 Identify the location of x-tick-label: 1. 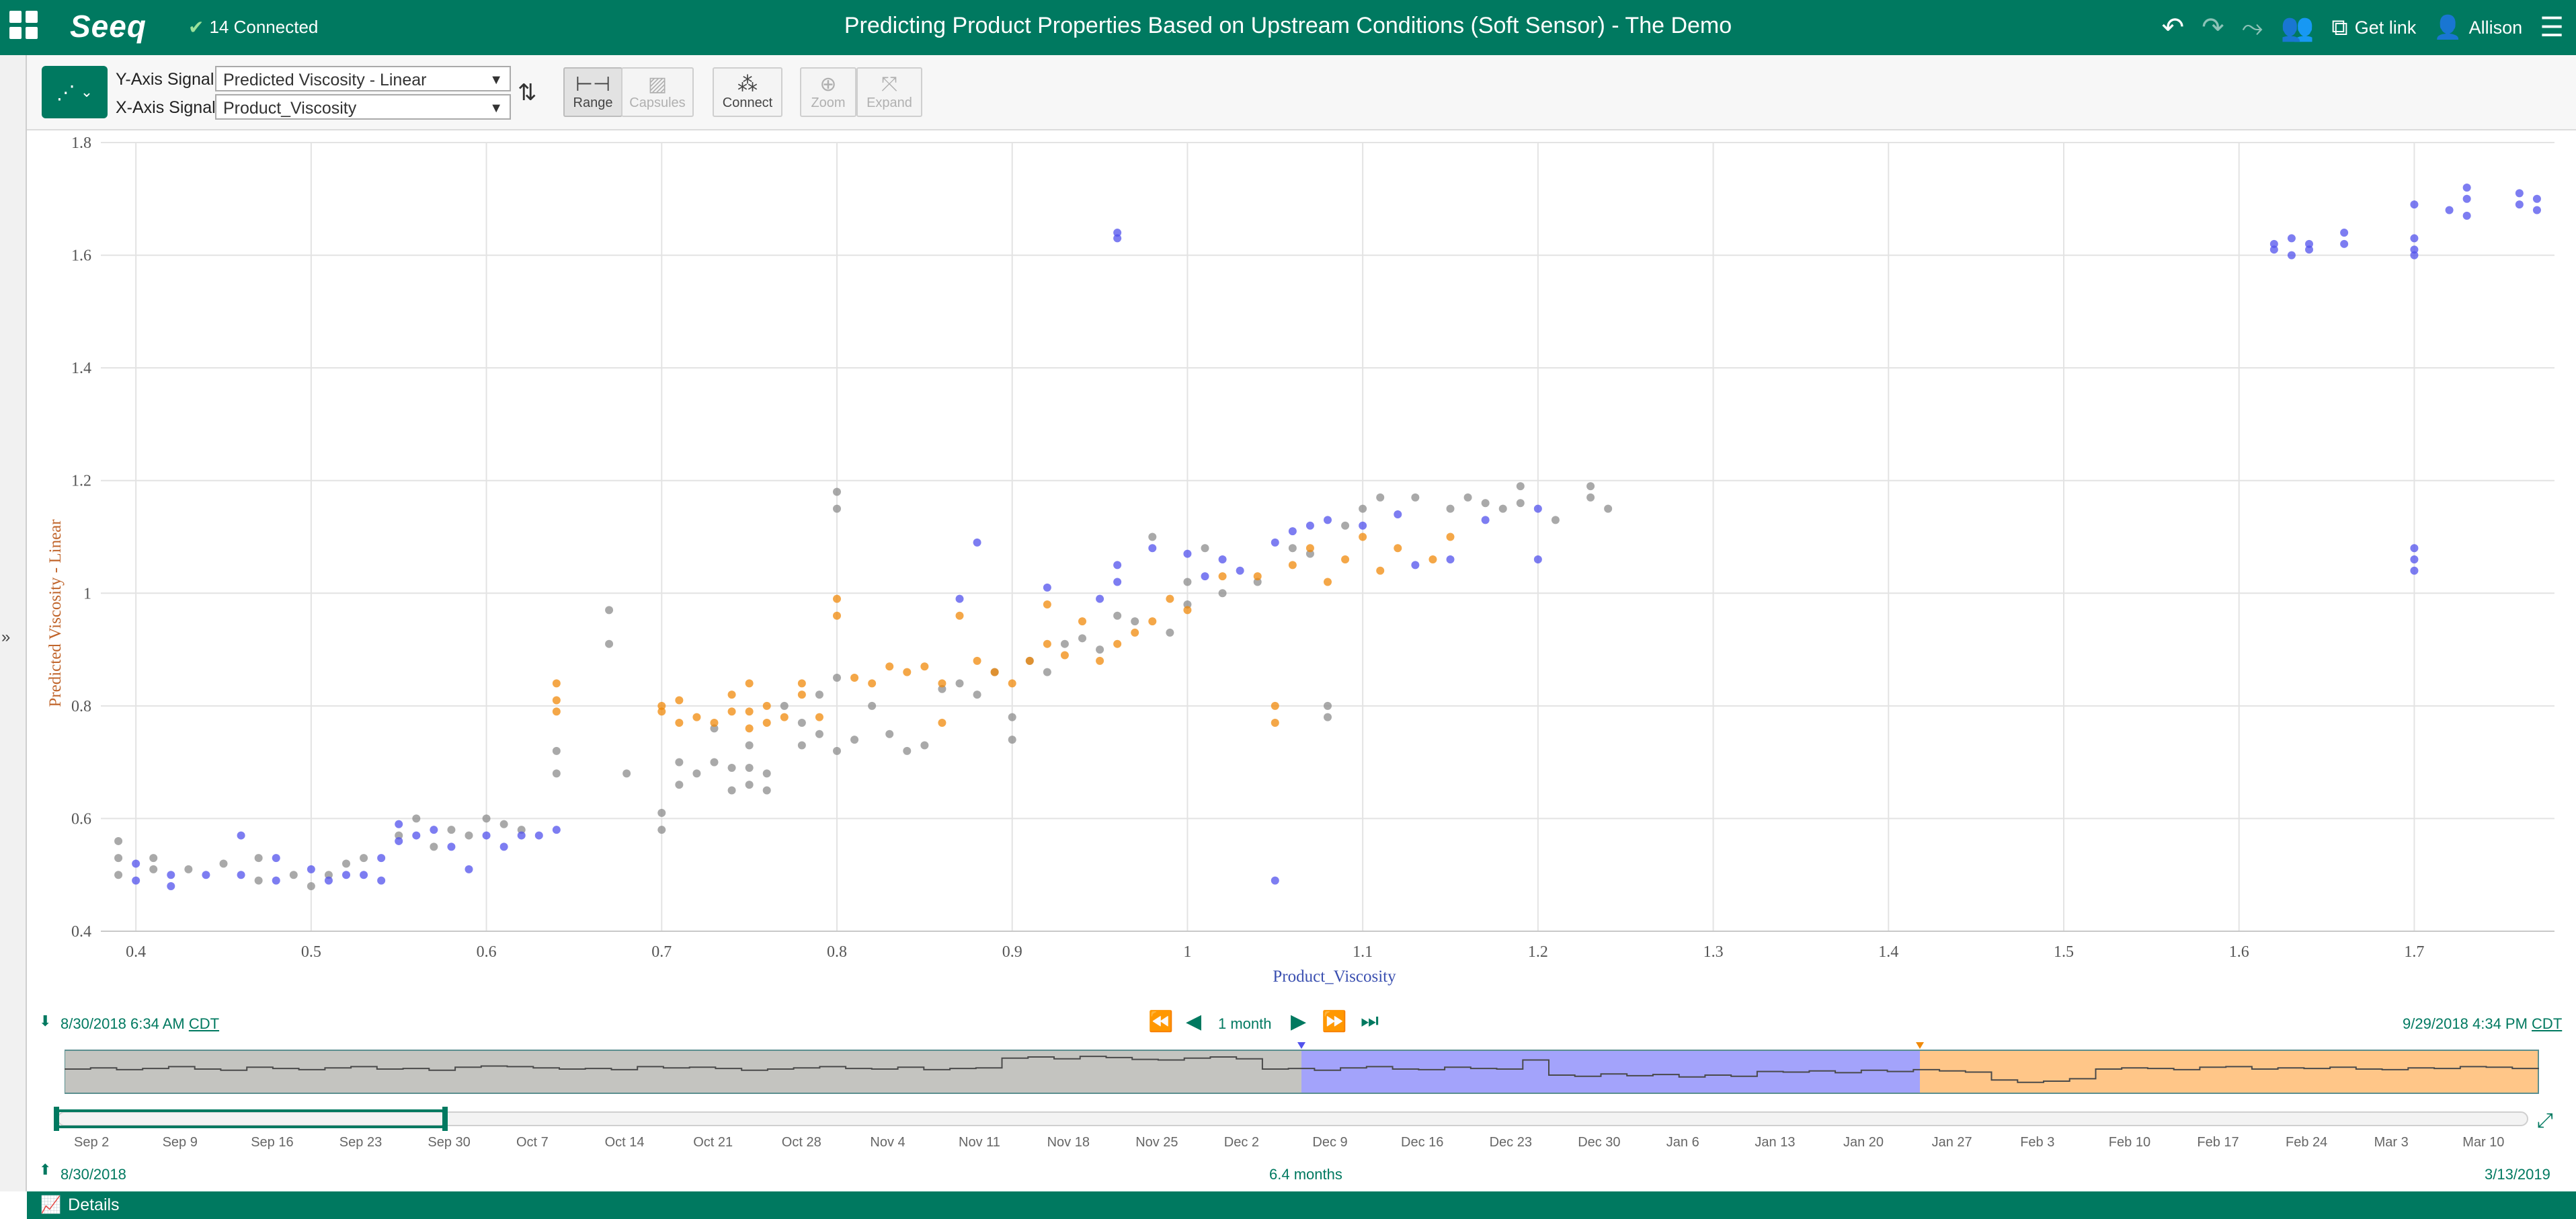
(1187, 952).